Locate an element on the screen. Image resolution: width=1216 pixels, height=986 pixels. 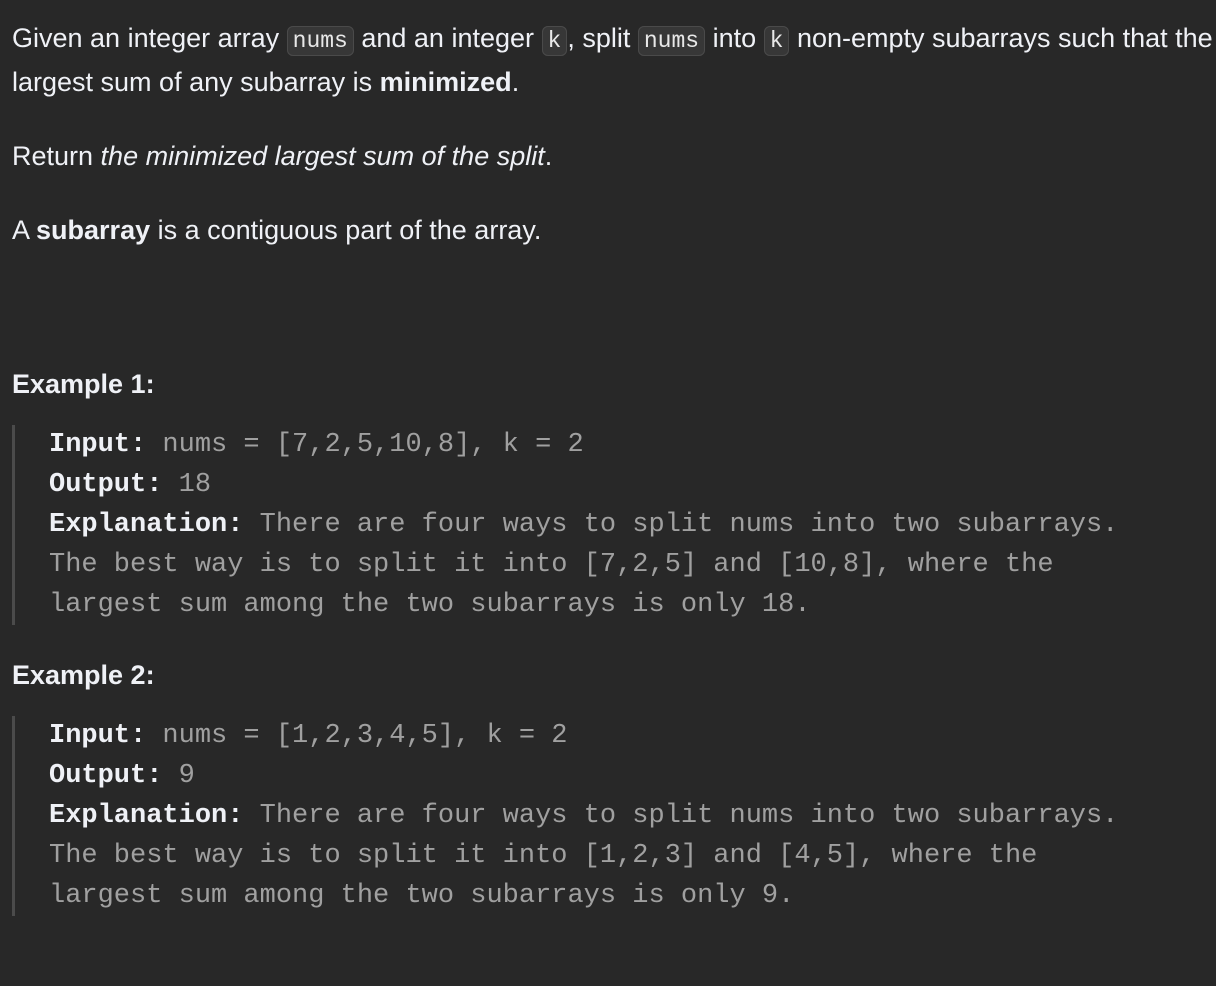
example-1-title: Example 1: is located at coordinates (83, 384).